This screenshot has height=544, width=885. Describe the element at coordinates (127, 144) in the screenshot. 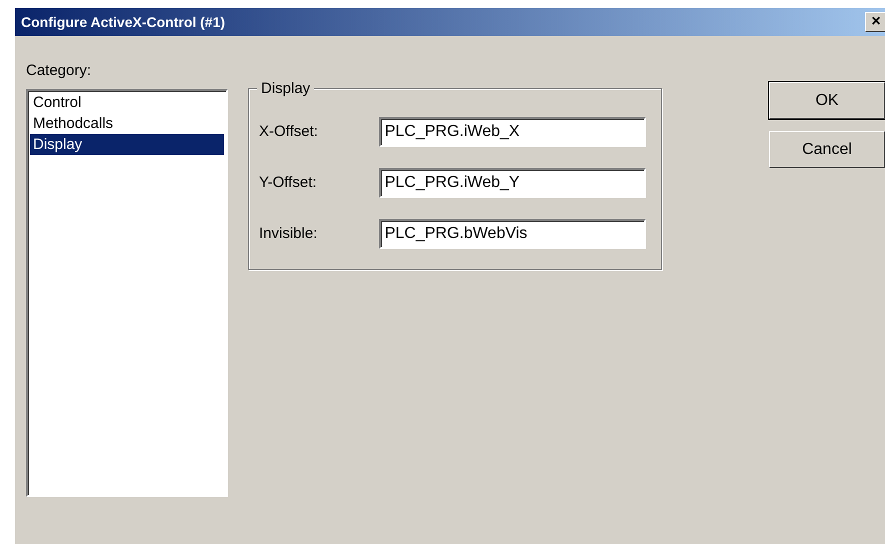

I see `category-item: Display` at that location.